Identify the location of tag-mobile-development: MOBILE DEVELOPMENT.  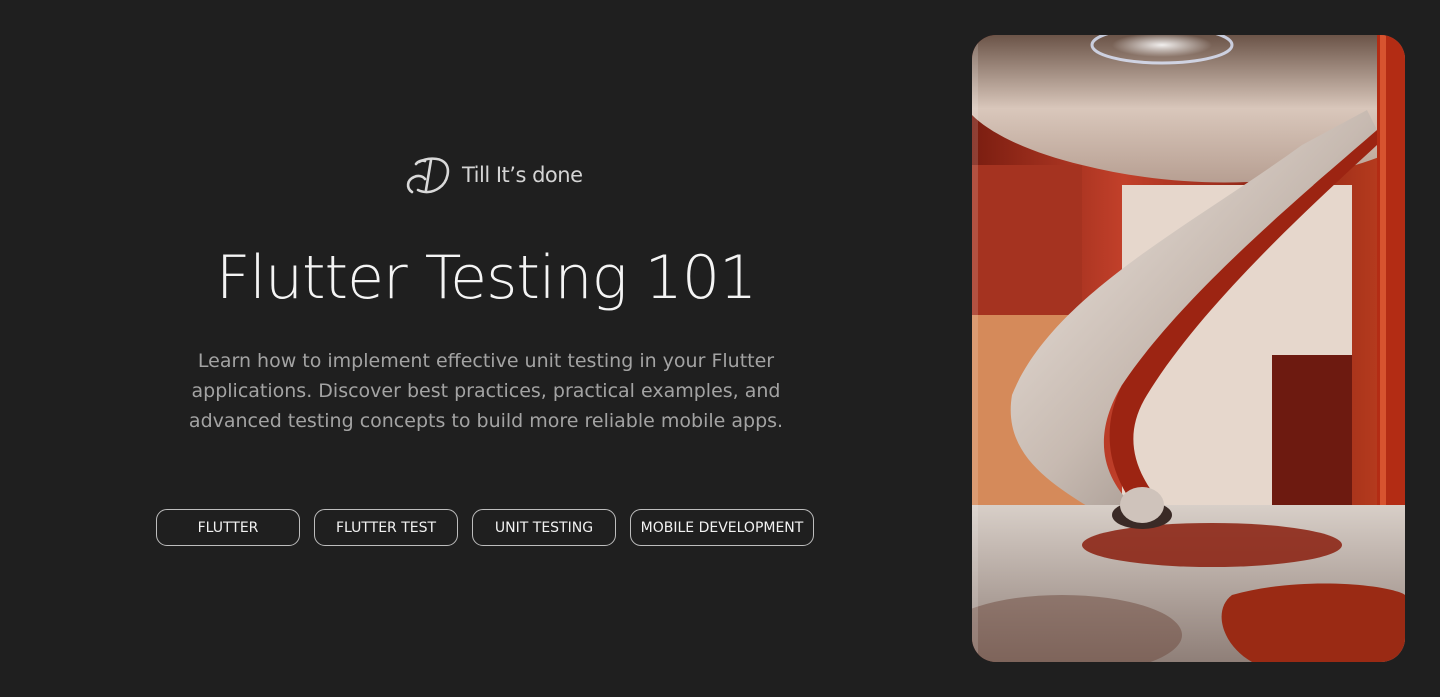
(722, 527).